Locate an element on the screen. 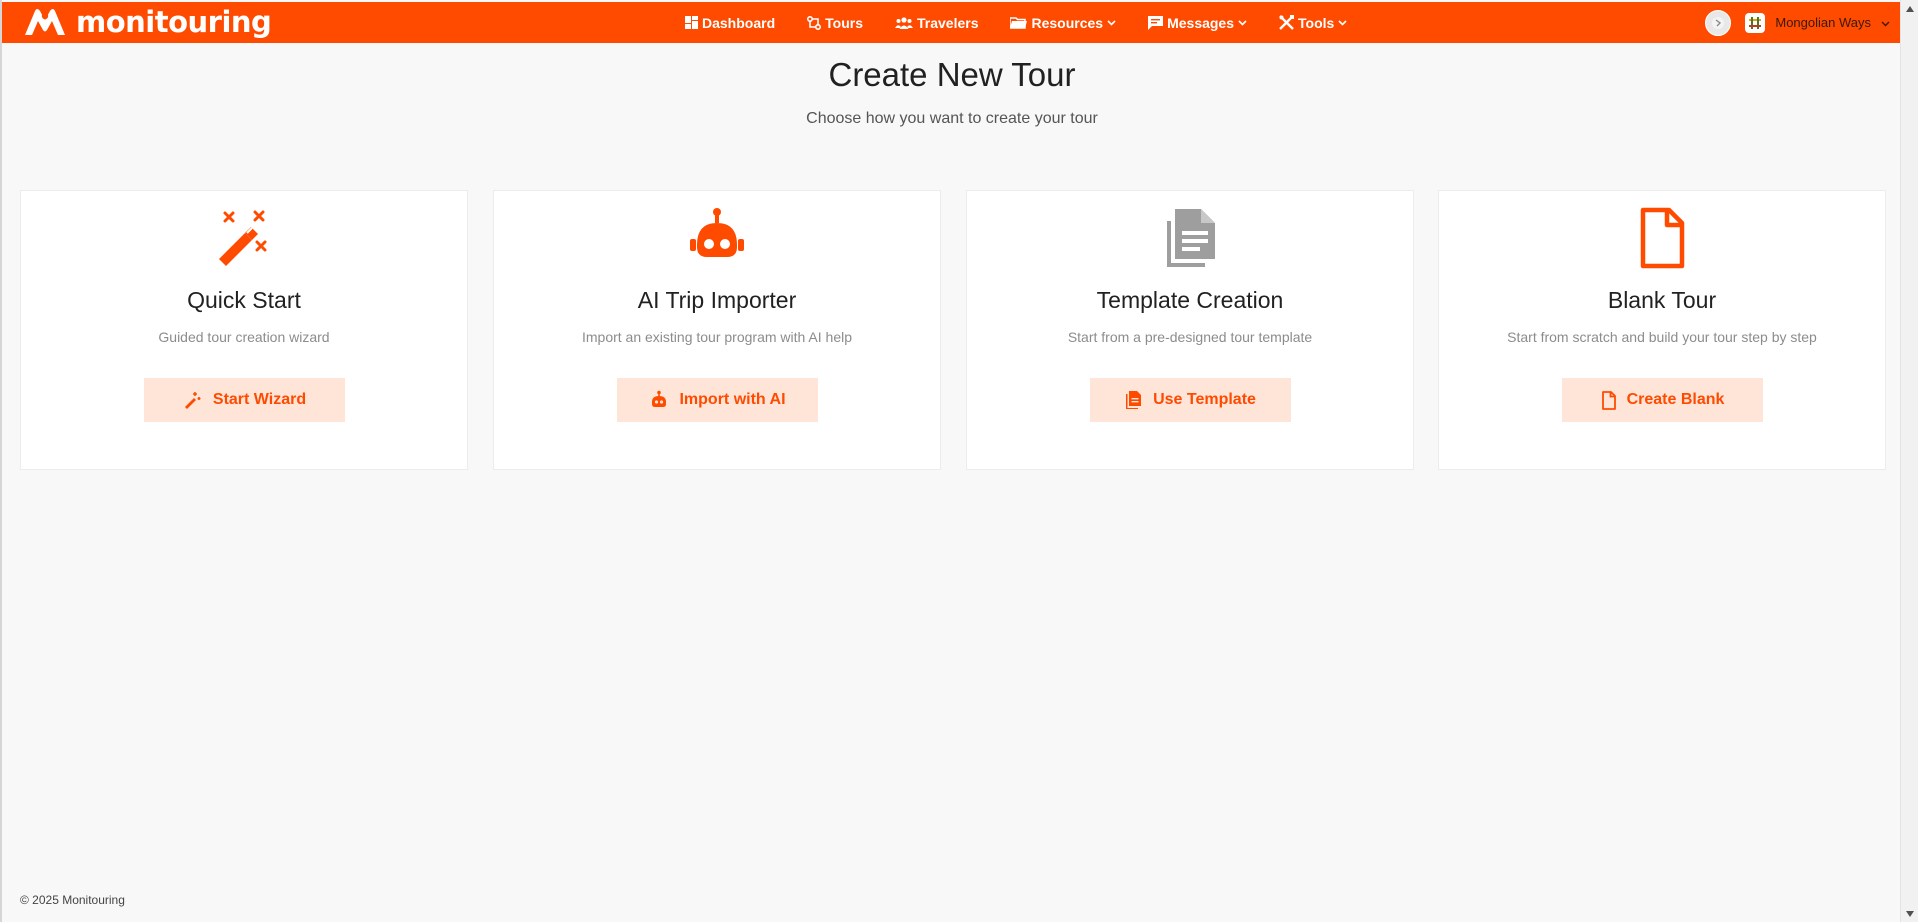 The width and height of the screenshot is (1918, 922). nav-label: Tours is located at coordinates (844, 22).